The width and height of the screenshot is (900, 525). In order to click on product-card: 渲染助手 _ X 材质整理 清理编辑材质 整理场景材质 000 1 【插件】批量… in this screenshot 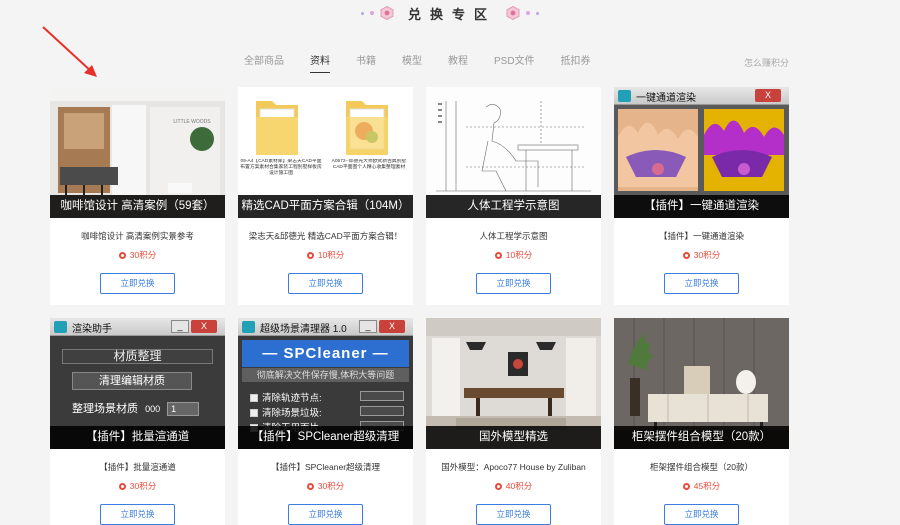, I will do `click(137, 421)`.